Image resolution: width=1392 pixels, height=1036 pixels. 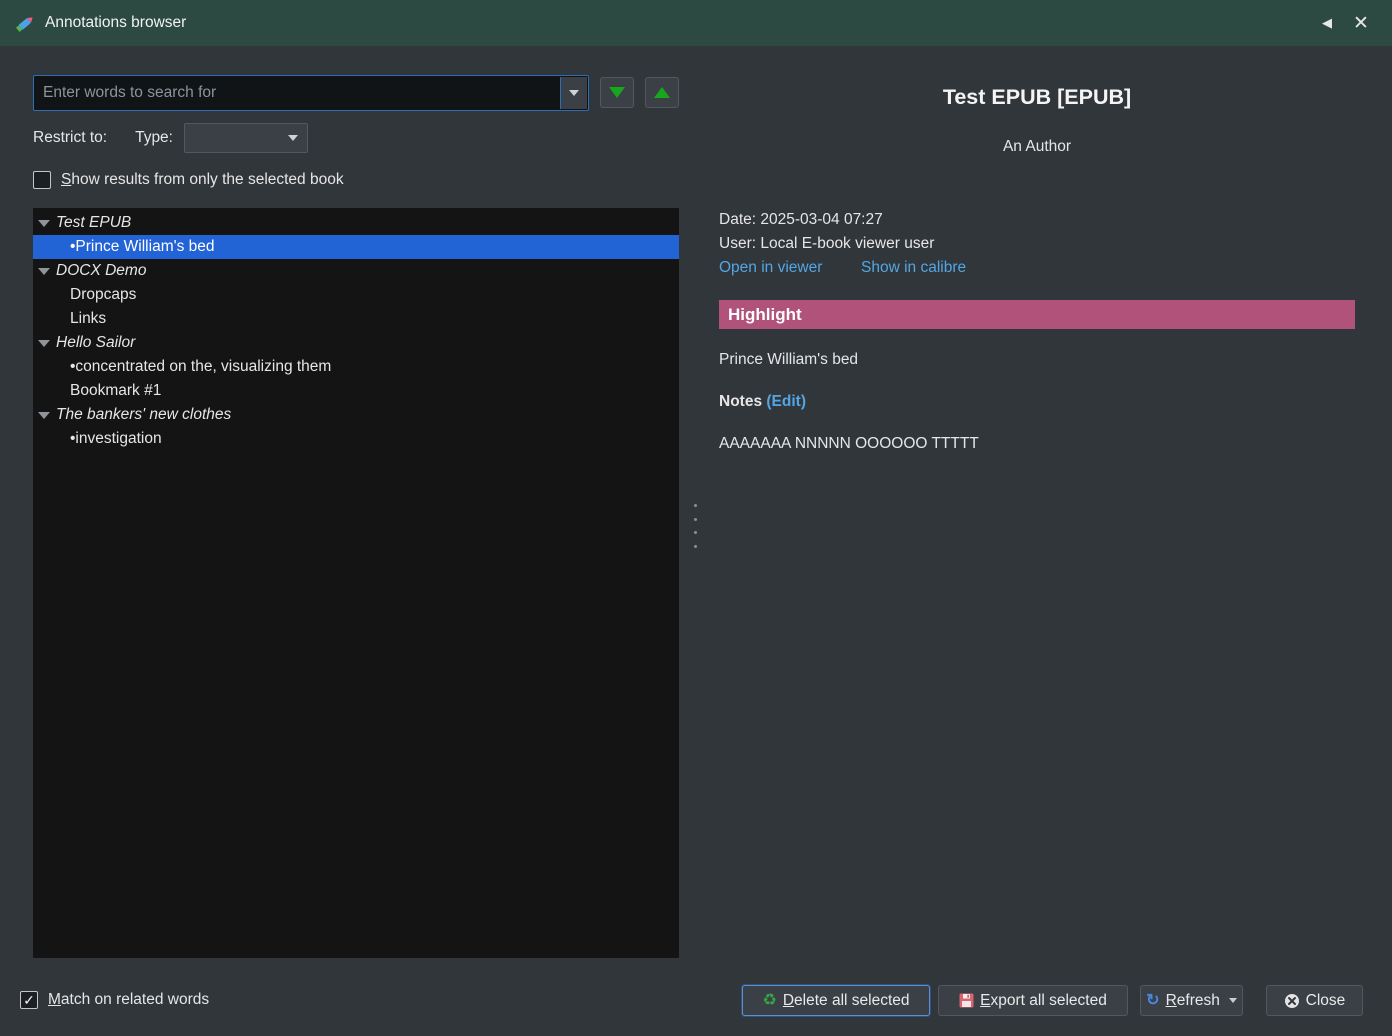 I want to click on tree-book-row: Test EPUB, so click(x=356, y=223).